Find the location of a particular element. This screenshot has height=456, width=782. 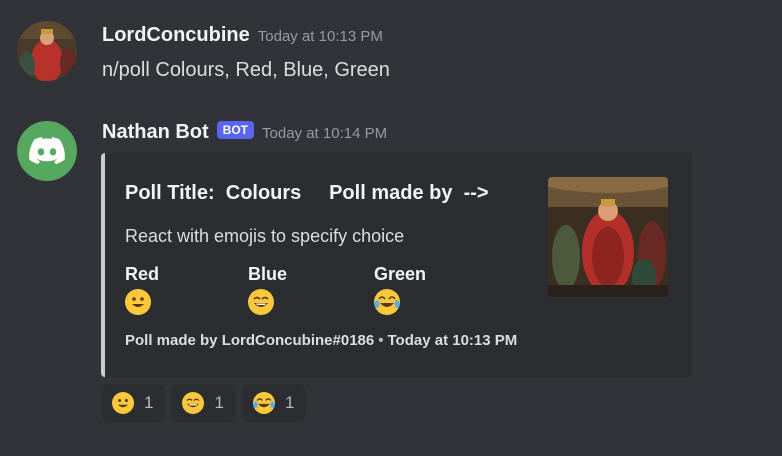

embed-title: Poll Title: Colours Poll made by --> is located at coordinates (307, 193).